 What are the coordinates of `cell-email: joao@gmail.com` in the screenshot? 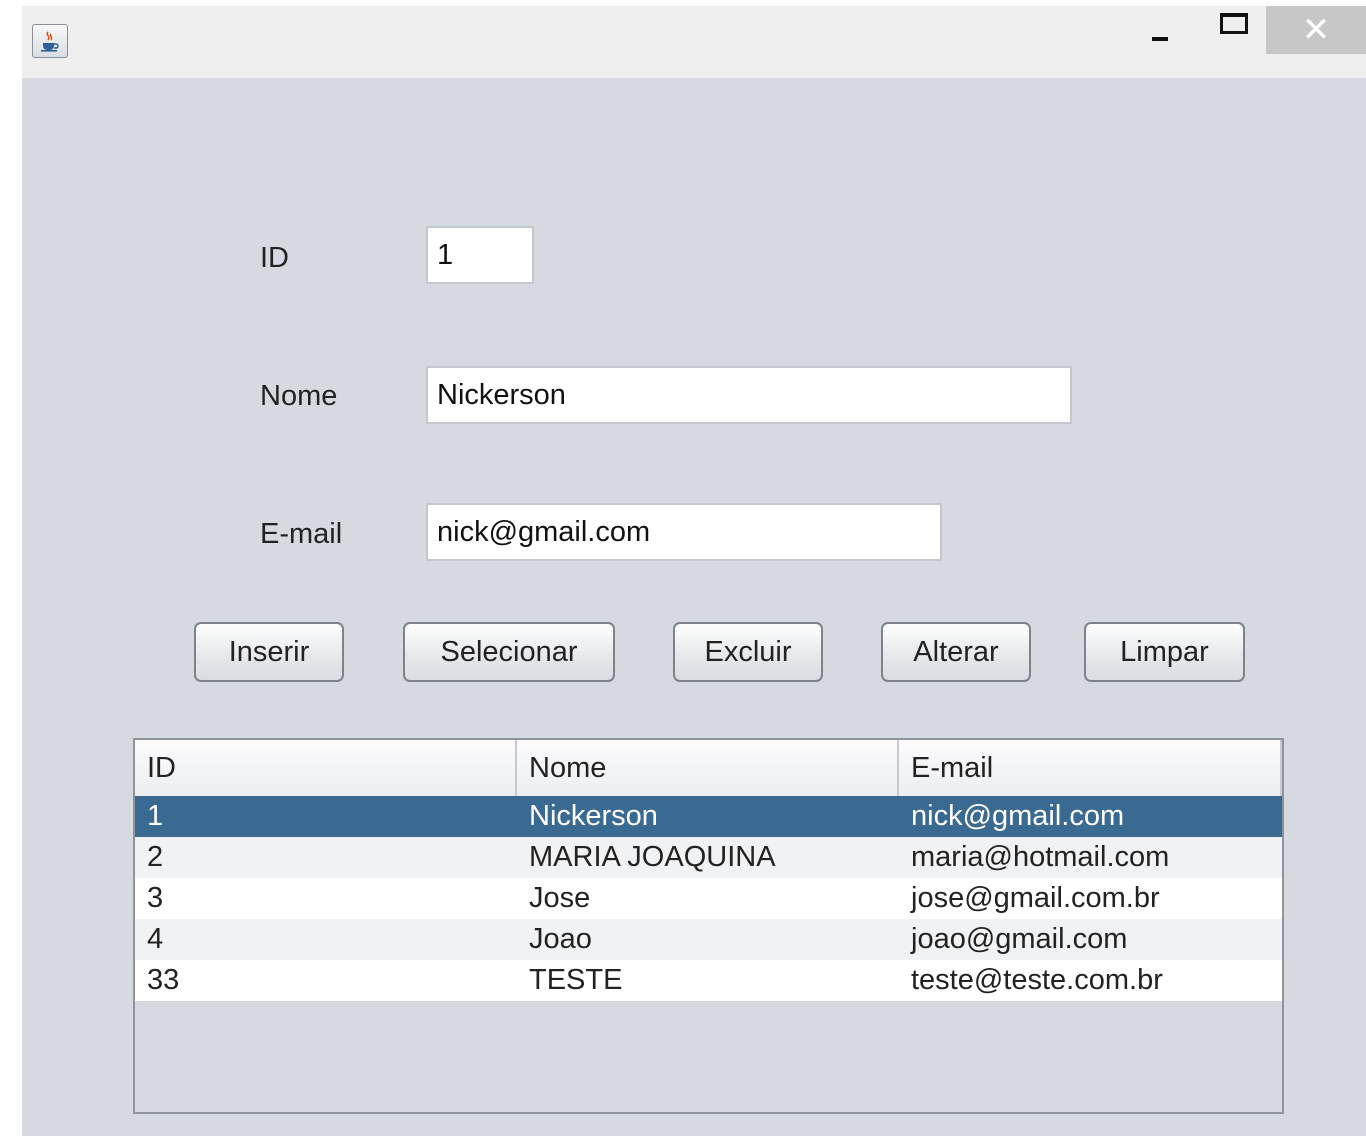 It's located at (1019, 939).